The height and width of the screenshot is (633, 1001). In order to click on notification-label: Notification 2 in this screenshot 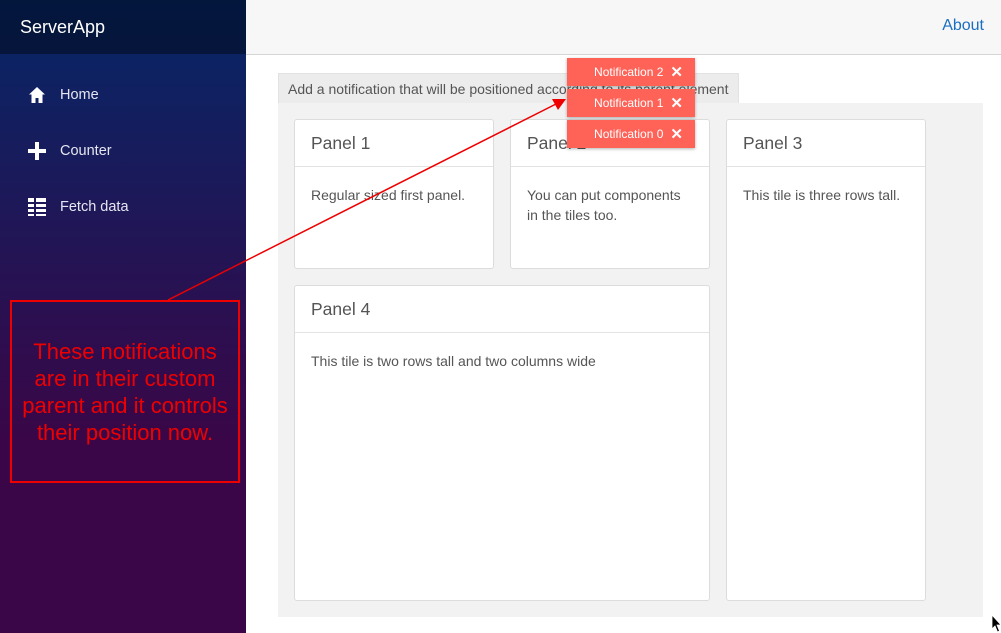, I will do `click(629, 72)`.